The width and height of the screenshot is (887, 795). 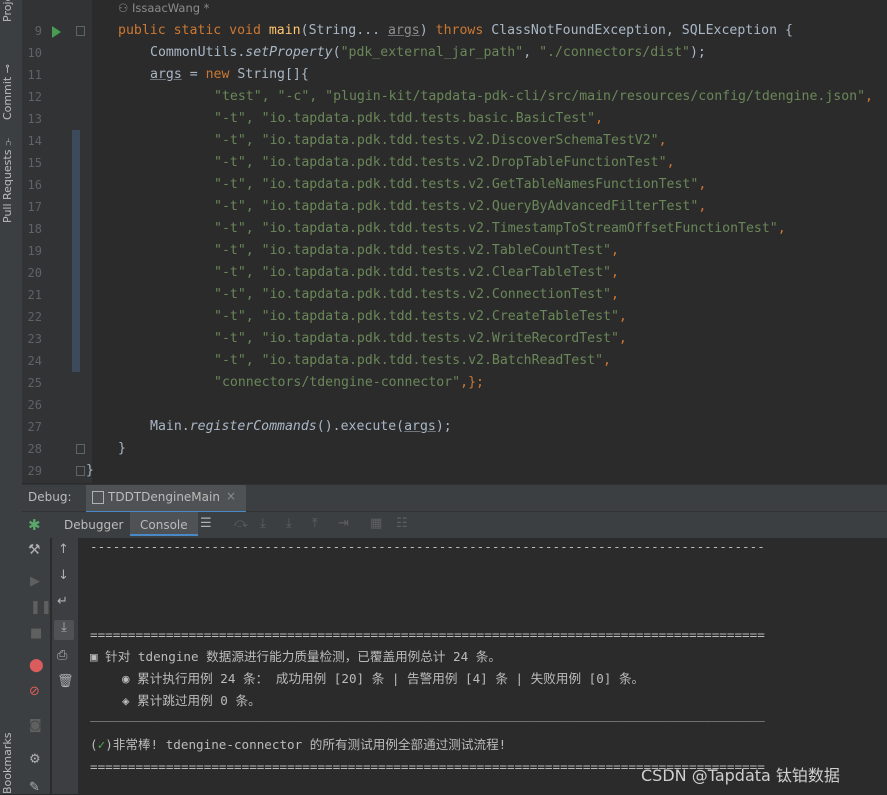 I want to click on token: public static void, so click(x=193, y=30).